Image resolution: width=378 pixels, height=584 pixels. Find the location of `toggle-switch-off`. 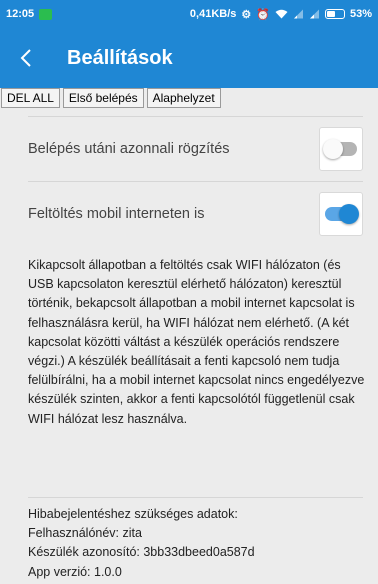

toggle-switch-off is located at coordinates (340, 149).